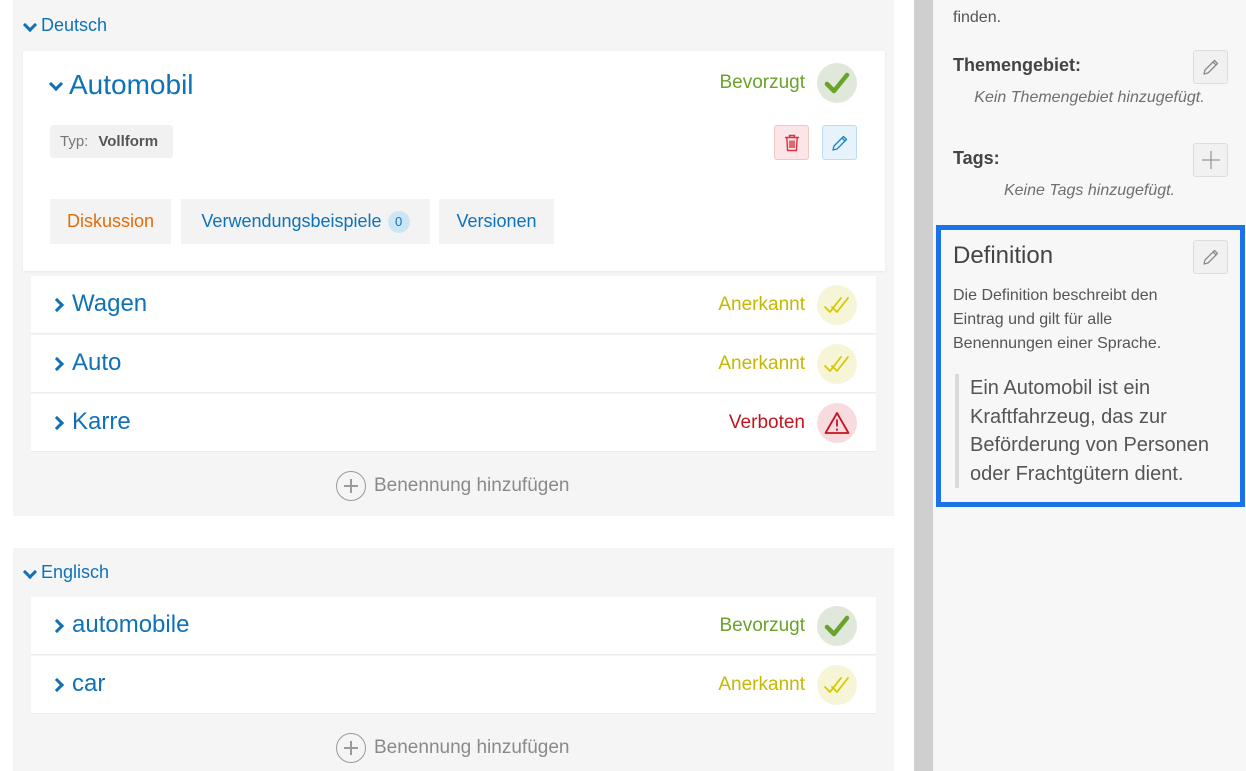 This screenshot has height=771, width=1246. I want to click on tab-label: Verwendungsbeispiele, so click(291, 221).